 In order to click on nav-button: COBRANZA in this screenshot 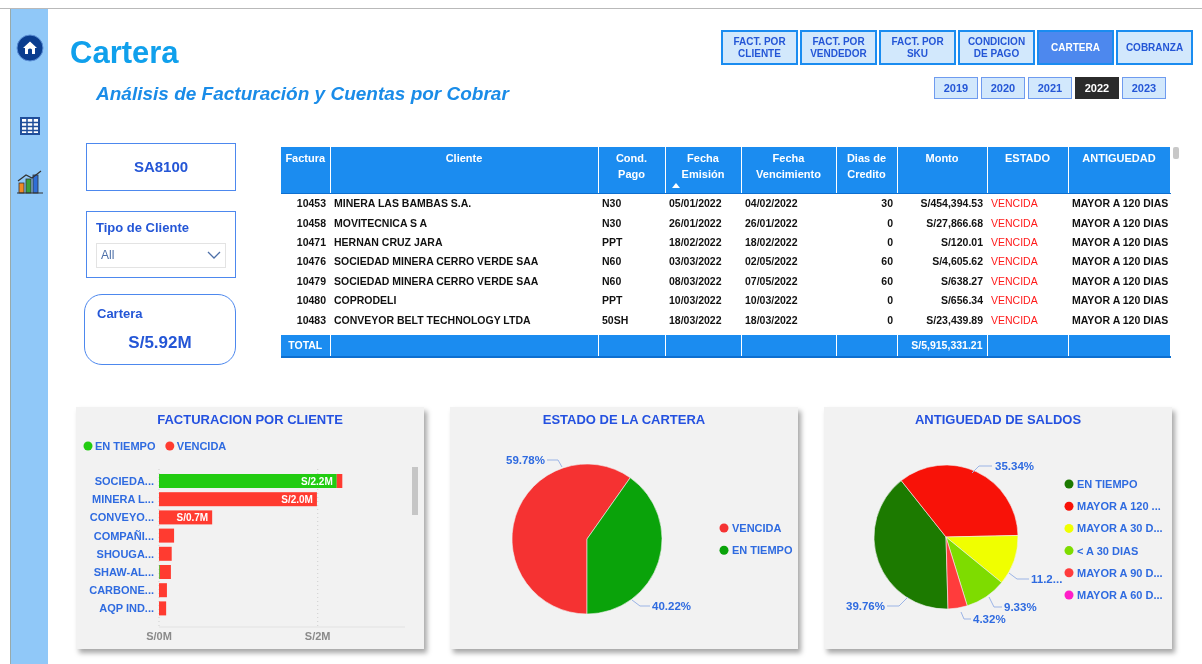, I will do `click(1154, 47)`.